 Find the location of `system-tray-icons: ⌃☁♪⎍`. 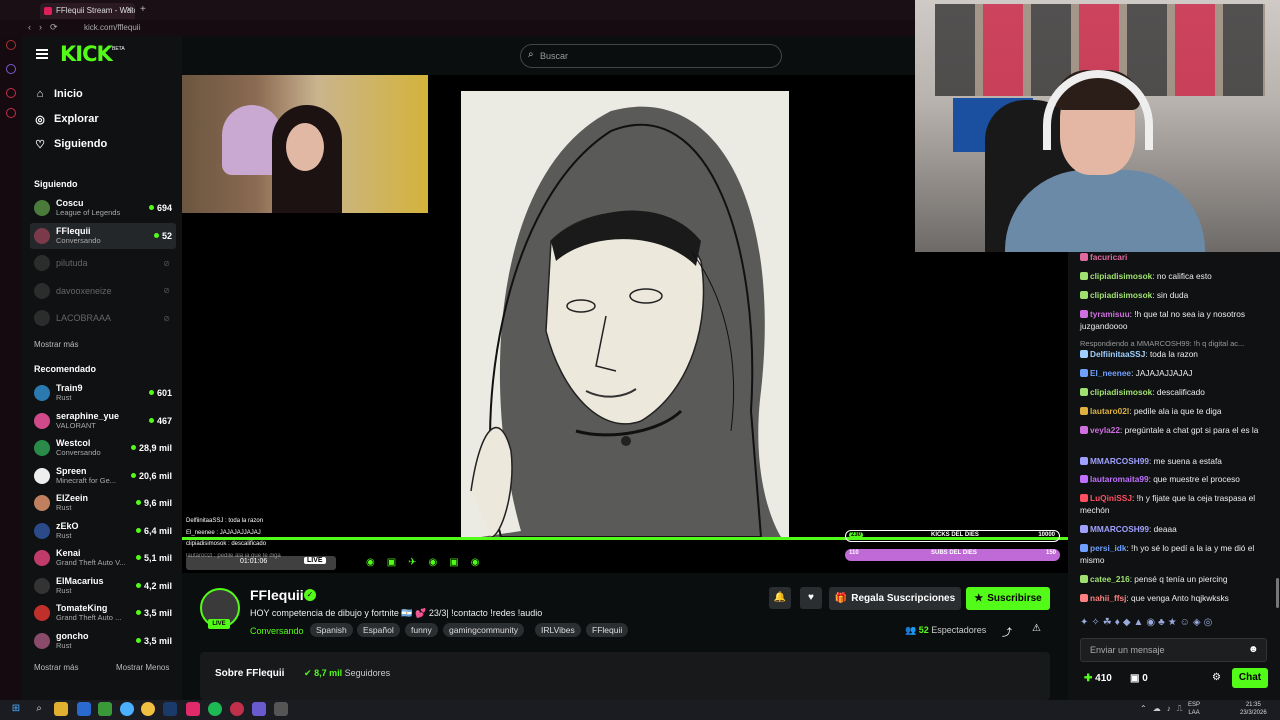

system-tray-icons: ⌃☁♪⎍ is located at coordinates (1164, 709).